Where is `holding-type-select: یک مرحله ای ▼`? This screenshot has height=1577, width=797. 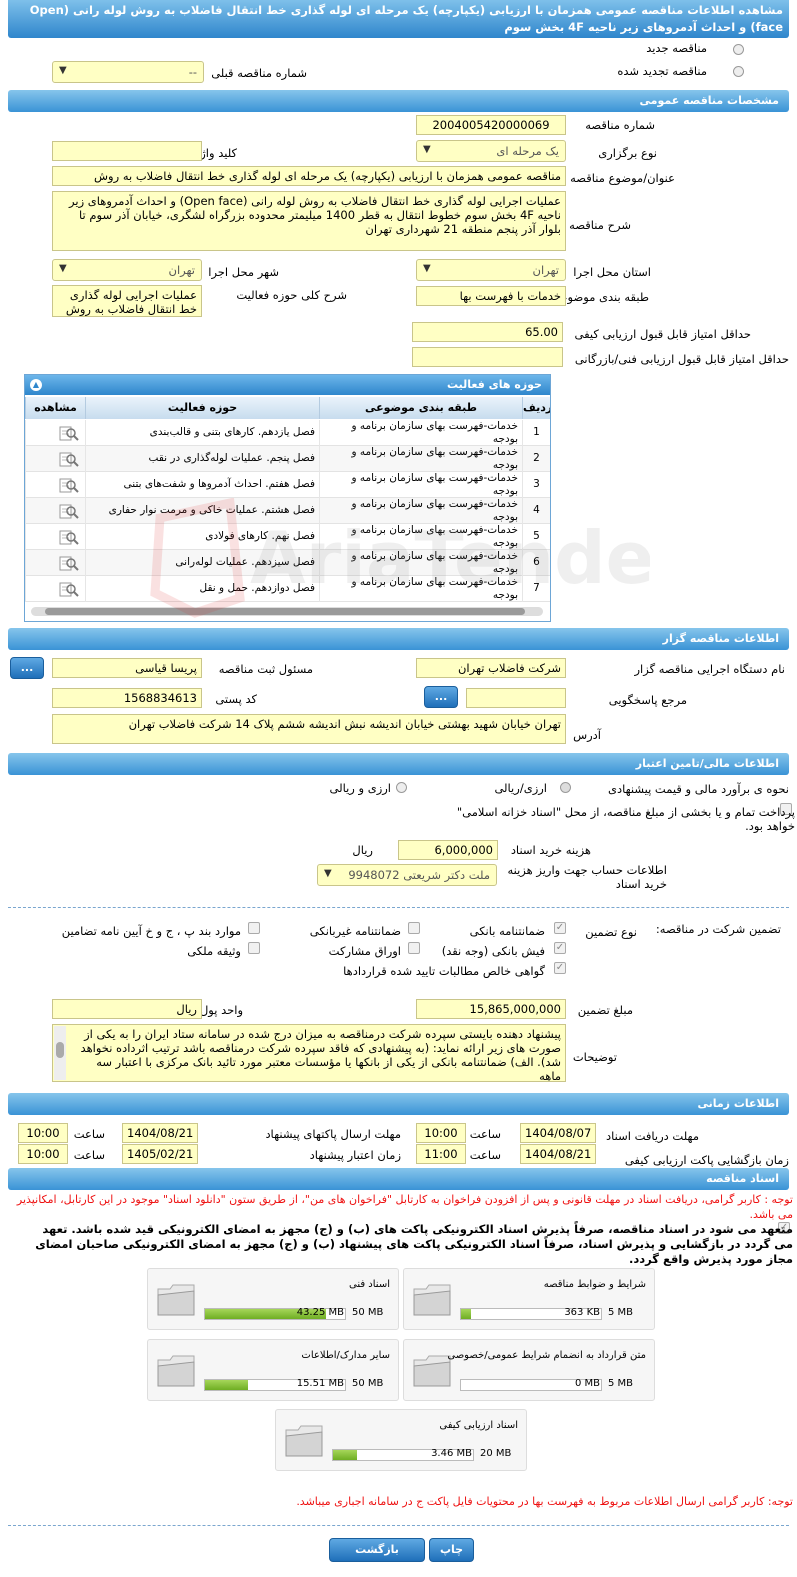
holding-type-select: یک مرحله ای ▼ is located at coordinates (491, 151).